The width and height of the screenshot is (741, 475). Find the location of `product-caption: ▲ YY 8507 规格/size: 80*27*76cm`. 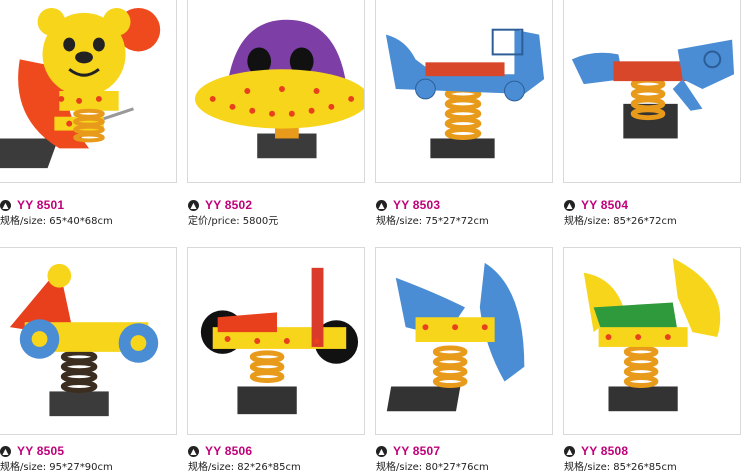

product-caption: ▲ YY 8507 规格/size: 80*27*76cm is located at coordinates (432, 459).